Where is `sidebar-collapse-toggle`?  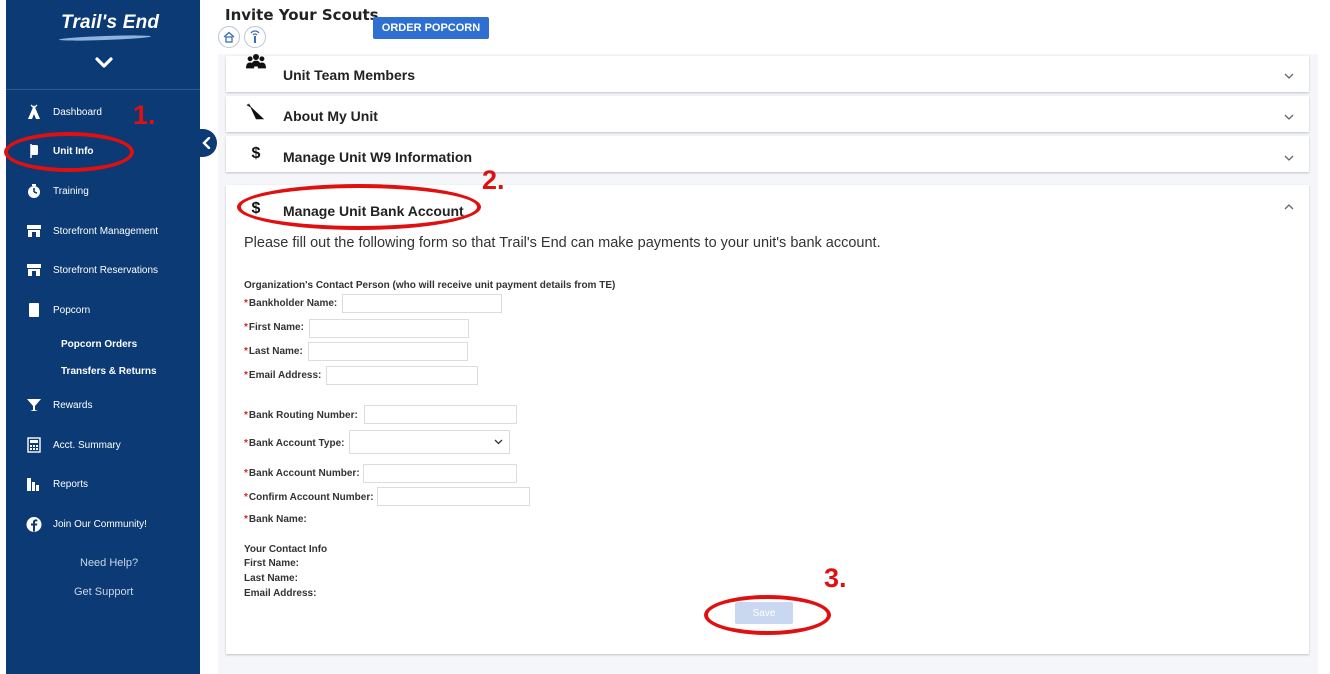
sidebar-collapse-toggle is located at coordinates (207, 143).